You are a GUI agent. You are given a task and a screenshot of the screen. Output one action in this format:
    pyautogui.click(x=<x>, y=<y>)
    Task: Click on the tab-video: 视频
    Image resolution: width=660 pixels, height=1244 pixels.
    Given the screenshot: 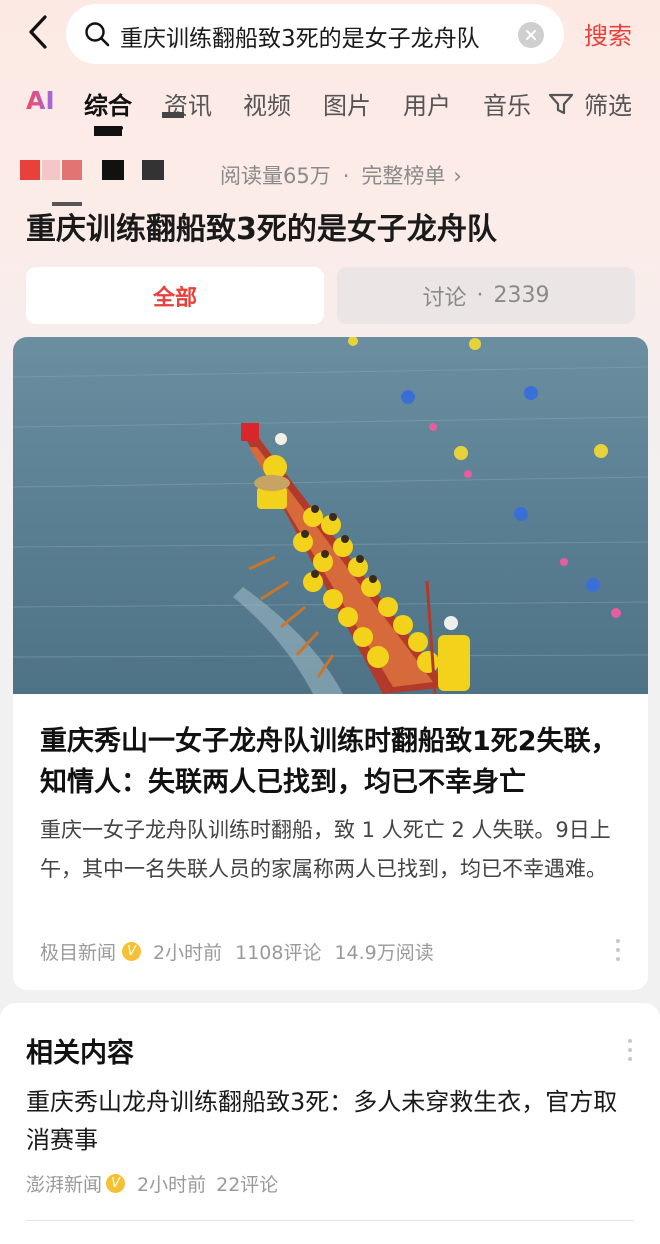 What is the action you would take?
    pyautogui.click(x=267, y=103)
    